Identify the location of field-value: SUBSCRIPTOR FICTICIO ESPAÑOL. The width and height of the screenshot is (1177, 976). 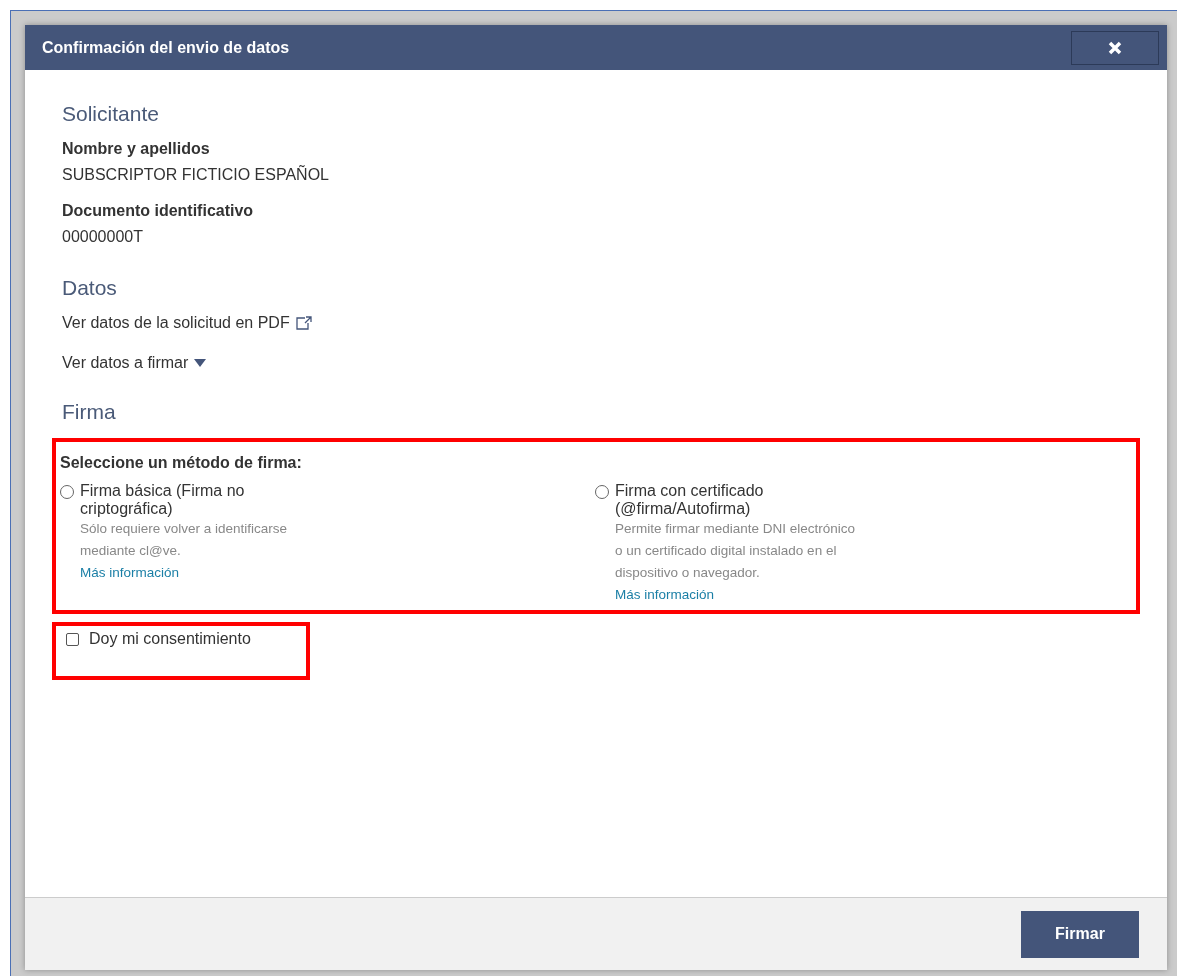
(196, 175).